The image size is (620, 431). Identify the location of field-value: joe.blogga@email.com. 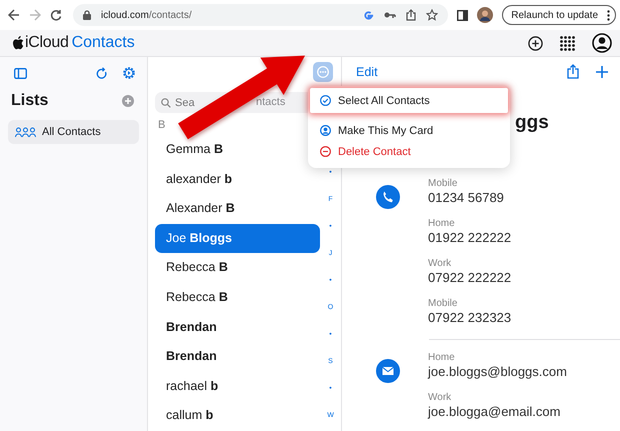
(495, 412).